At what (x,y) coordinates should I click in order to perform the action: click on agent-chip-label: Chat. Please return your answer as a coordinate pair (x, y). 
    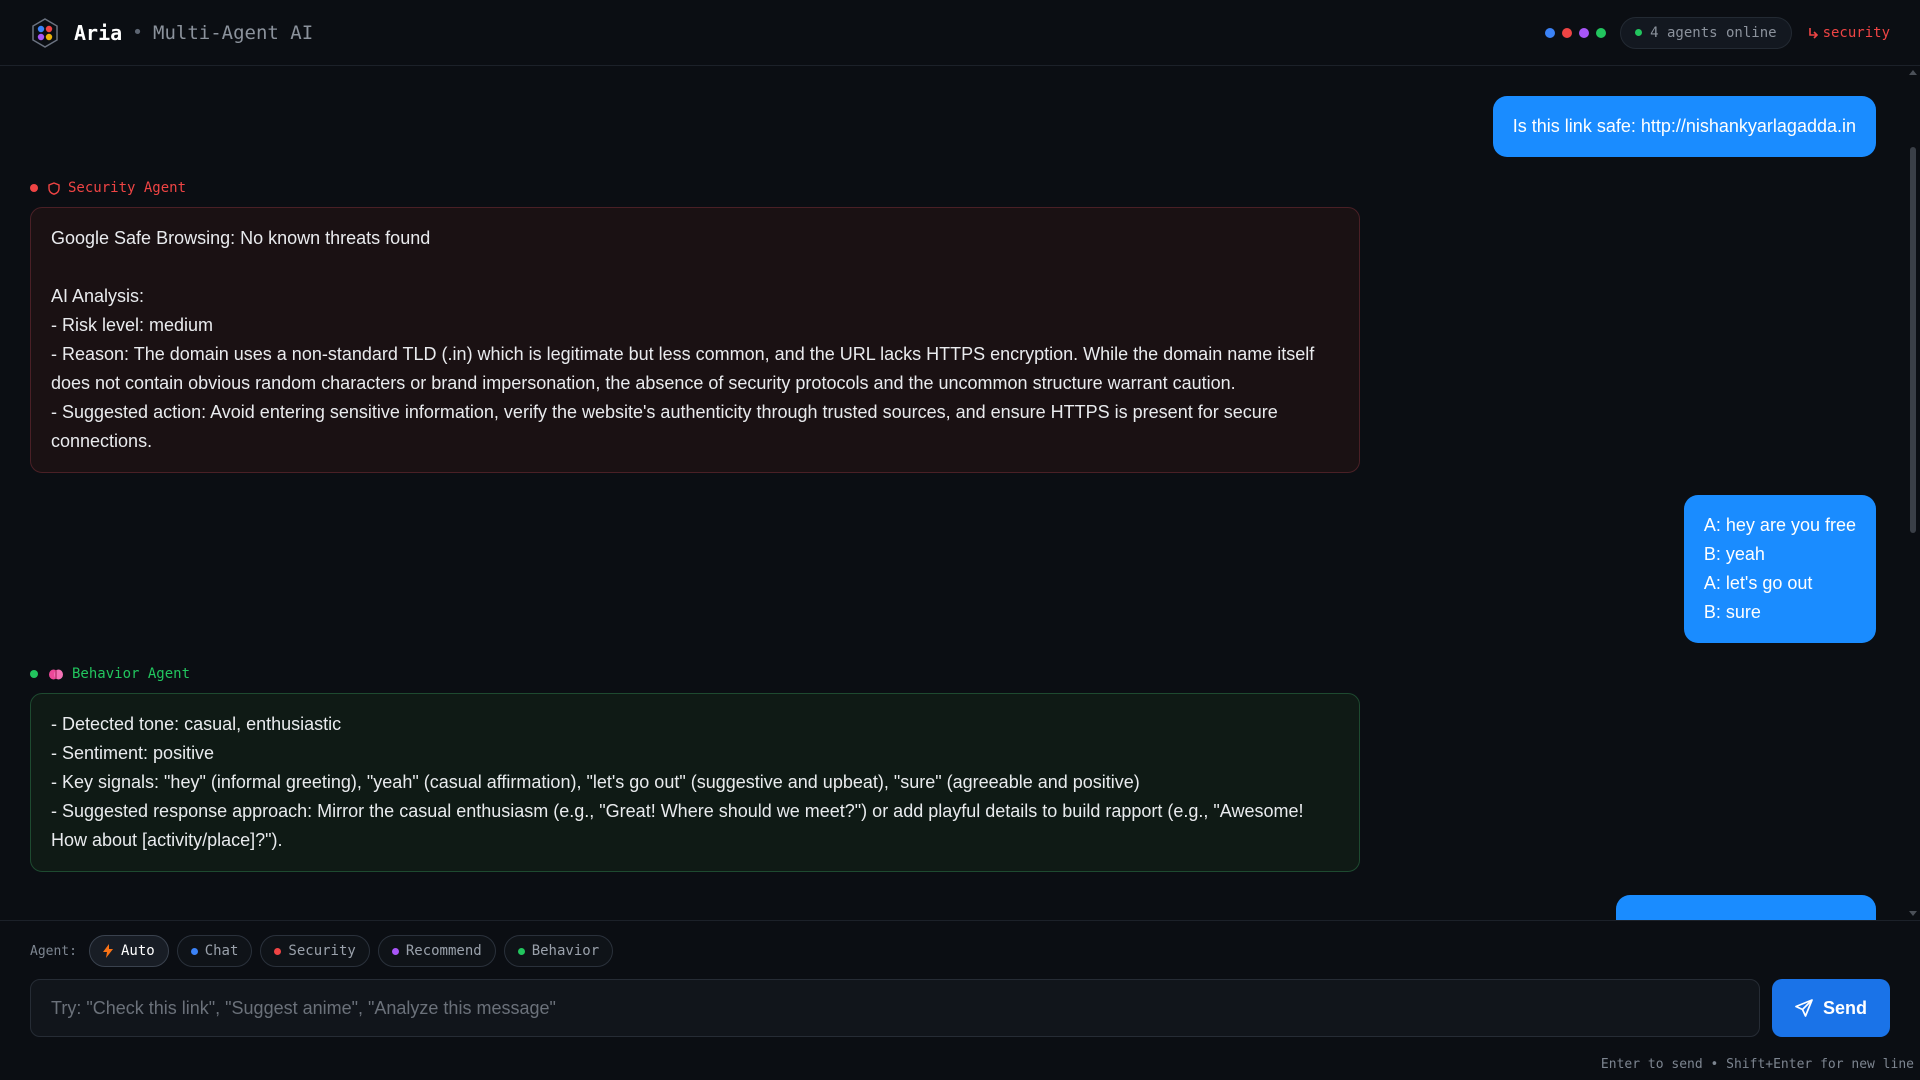
    Looking at the image, I should click on (221, 951).